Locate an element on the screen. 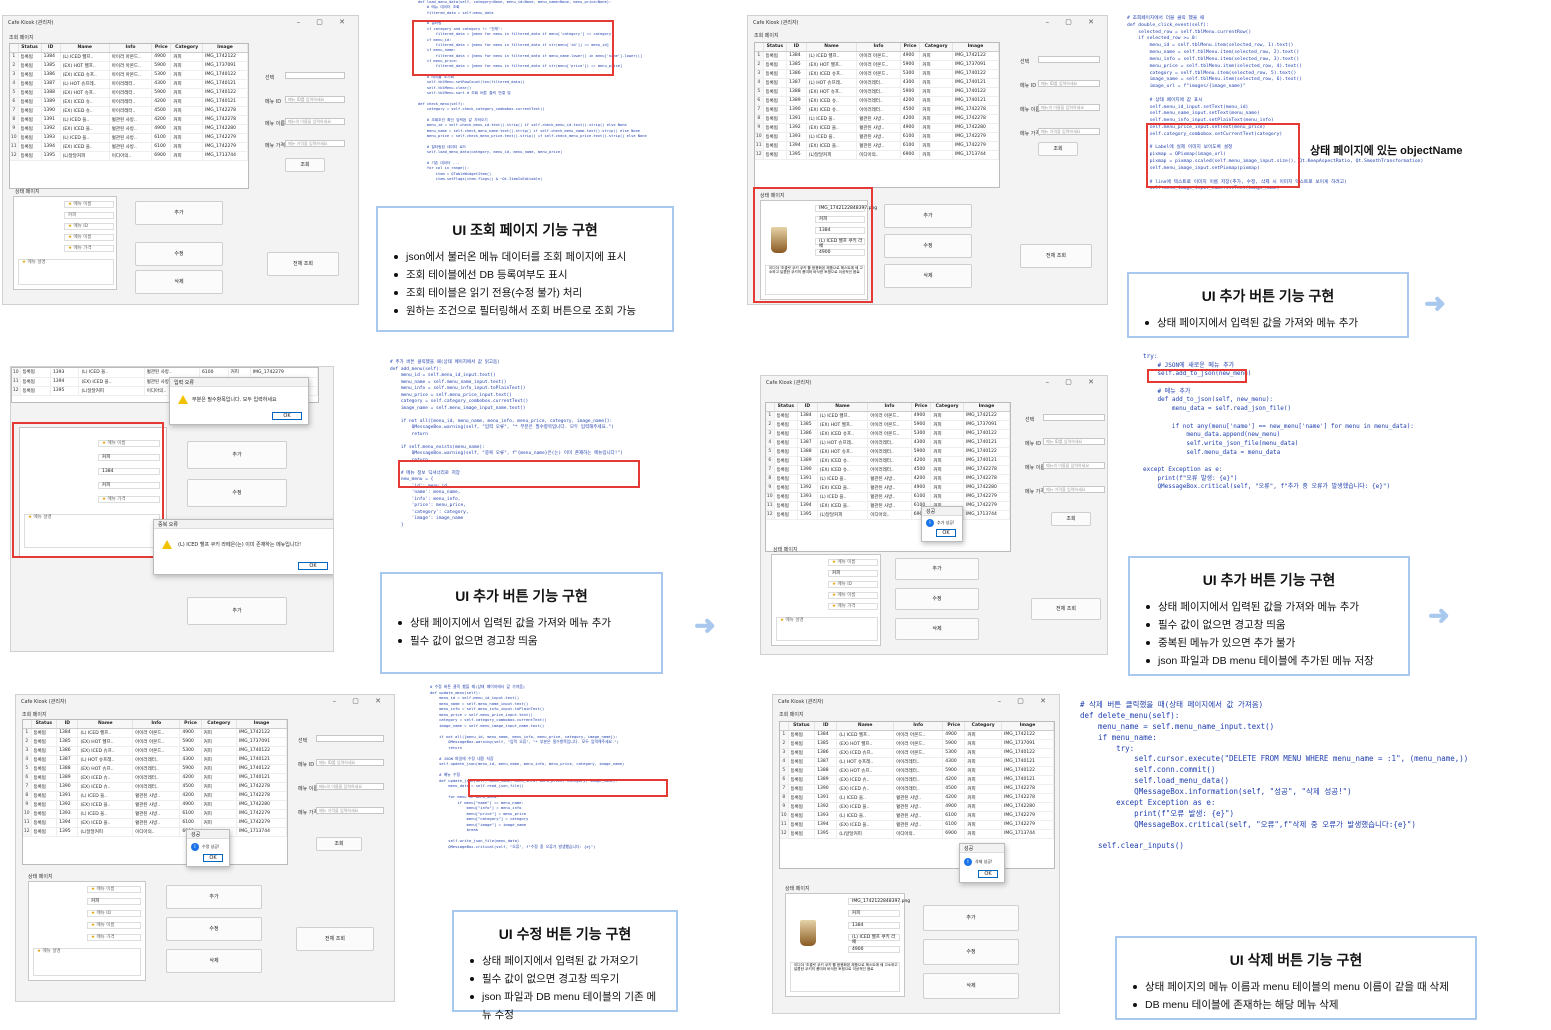 The height and width of the screenshot is (1030, 1551). state-id: ★ 메뉴 ID is located at coordinates (89, 226).